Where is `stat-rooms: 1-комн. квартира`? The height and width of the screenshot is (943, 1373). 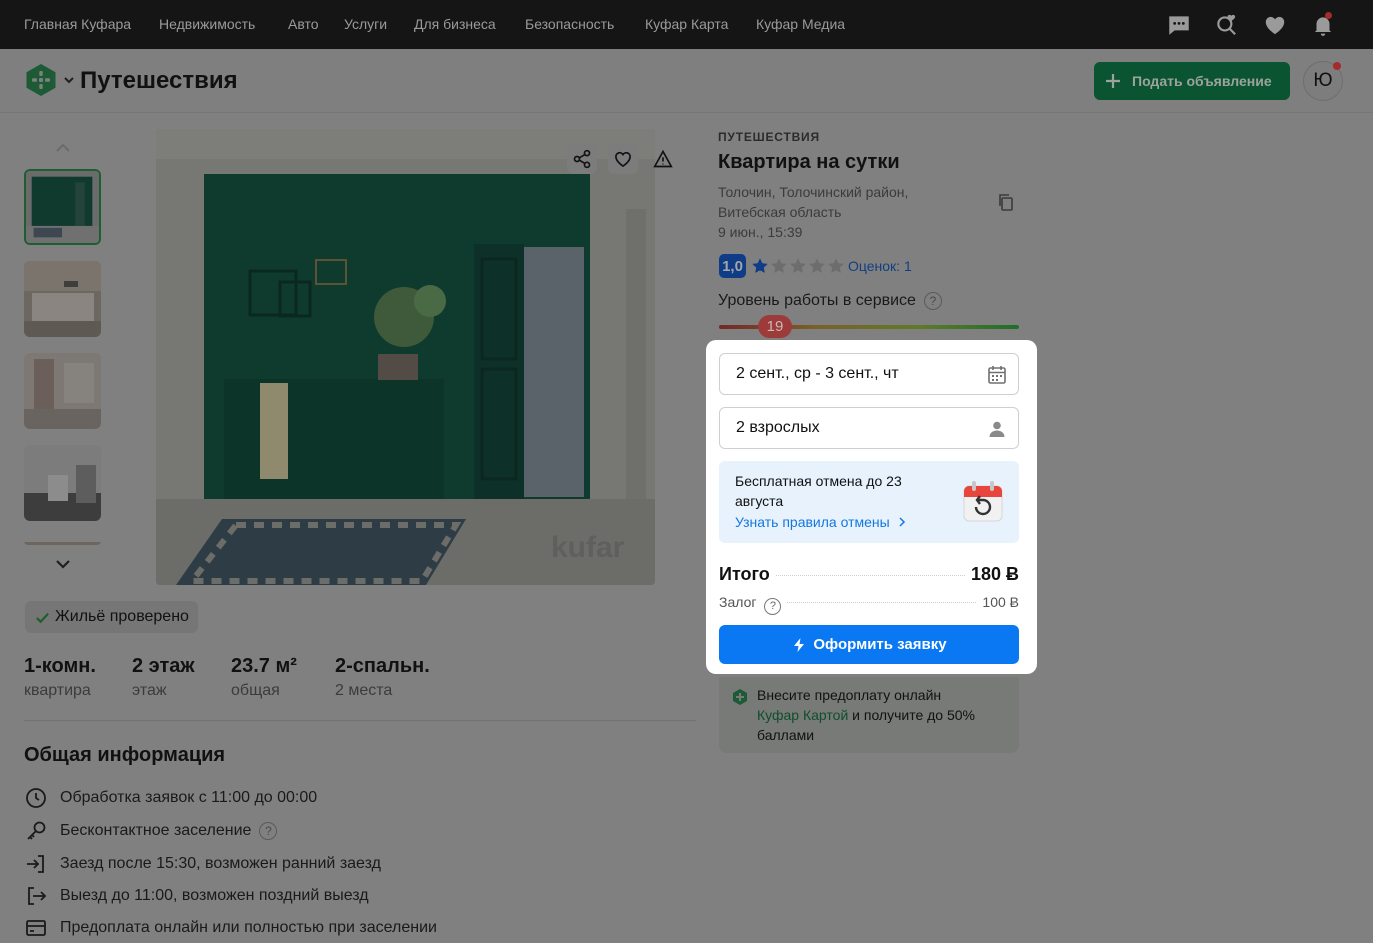 stat-rooms: 1-комн. квартира is located at coordinates (60, 677).